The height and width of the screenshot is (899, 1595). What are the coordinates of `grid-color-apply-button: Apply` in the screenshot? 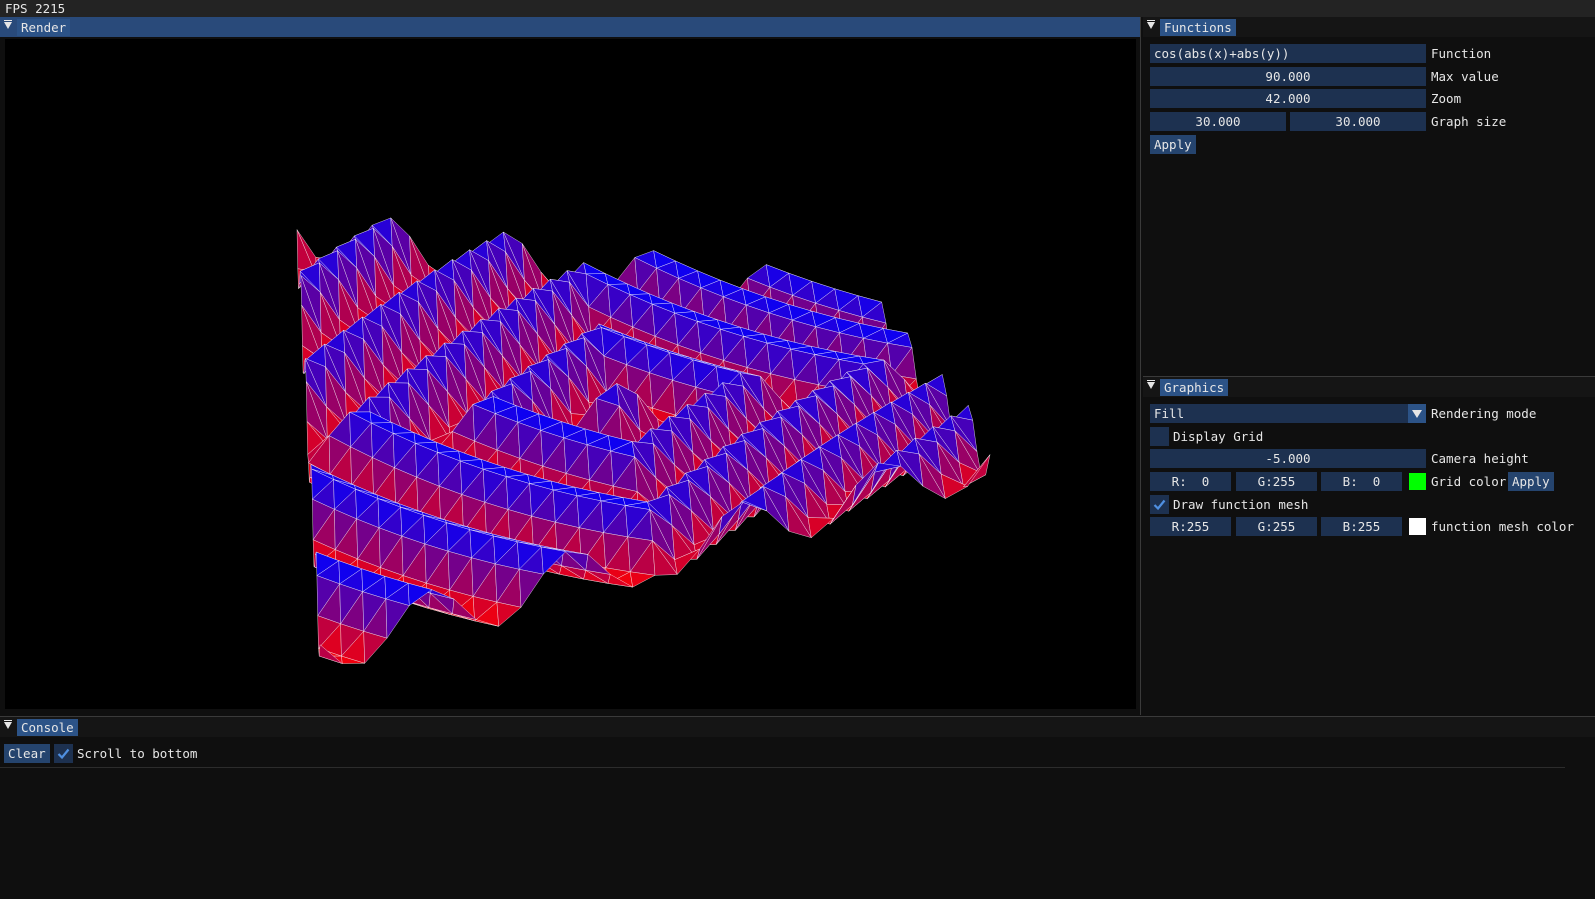 It's located at (1531, 481).